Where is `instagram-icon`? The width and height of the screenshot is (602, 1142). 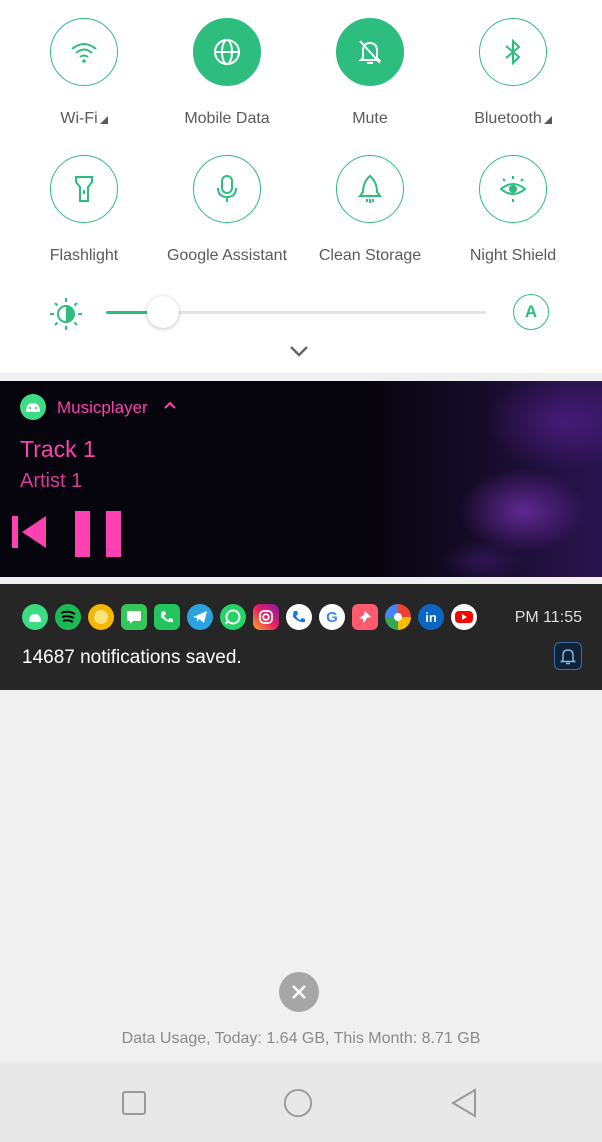 instagram-icon is located at coordinates (266, 617).